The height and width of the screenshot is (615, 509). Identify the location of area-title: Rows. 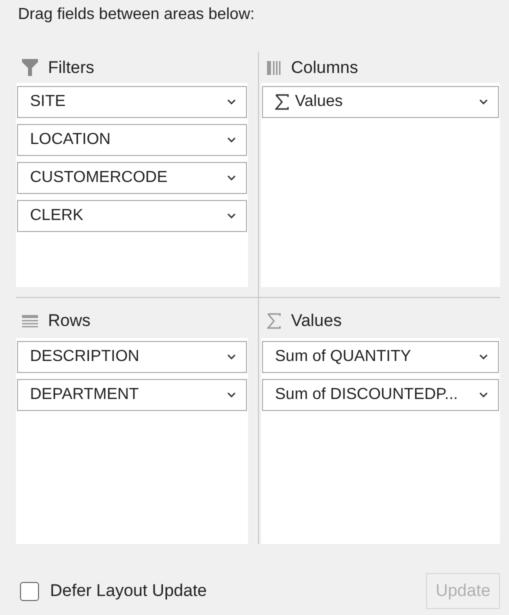
(69, 321).